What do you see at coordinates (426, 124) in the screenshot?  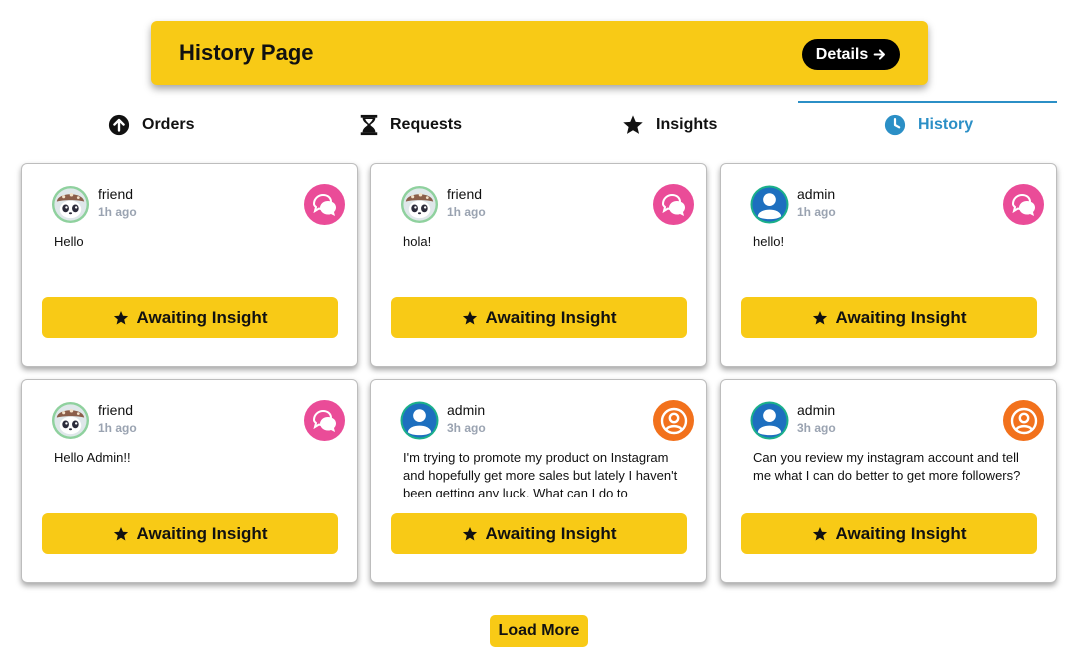 I see `tab-label: Requests` at bounding box center [426, 124].